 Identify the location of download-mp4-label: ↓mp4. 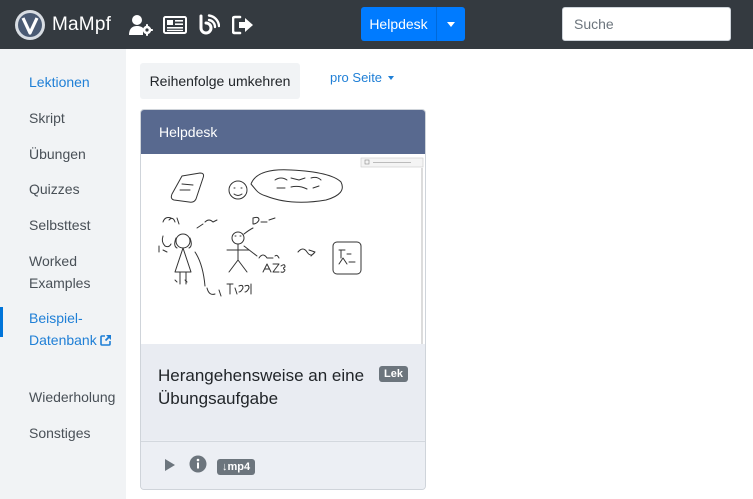
(236, 467).